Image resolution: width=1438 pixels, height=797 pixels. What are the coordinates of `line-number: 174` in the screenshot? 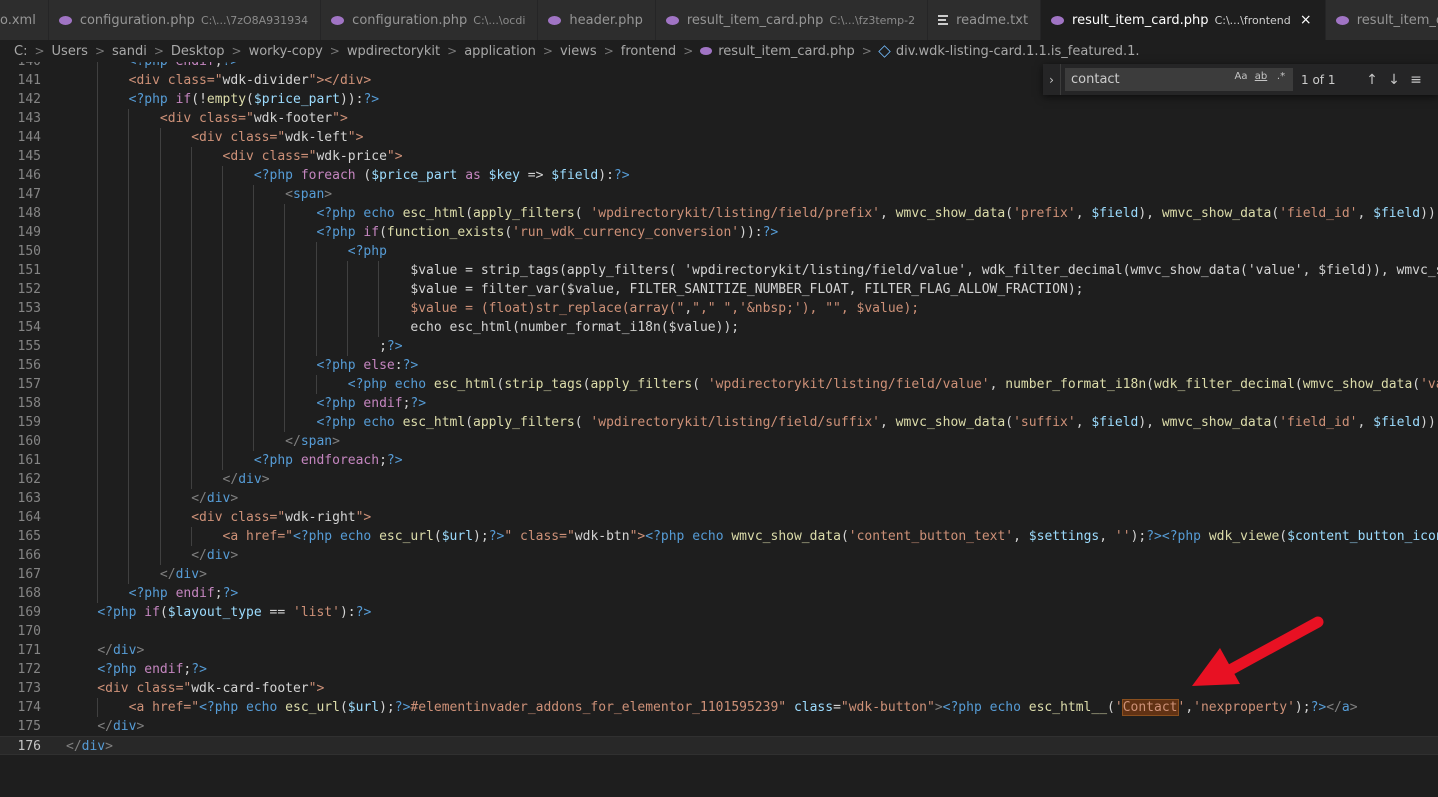 It's located at (29, 707).